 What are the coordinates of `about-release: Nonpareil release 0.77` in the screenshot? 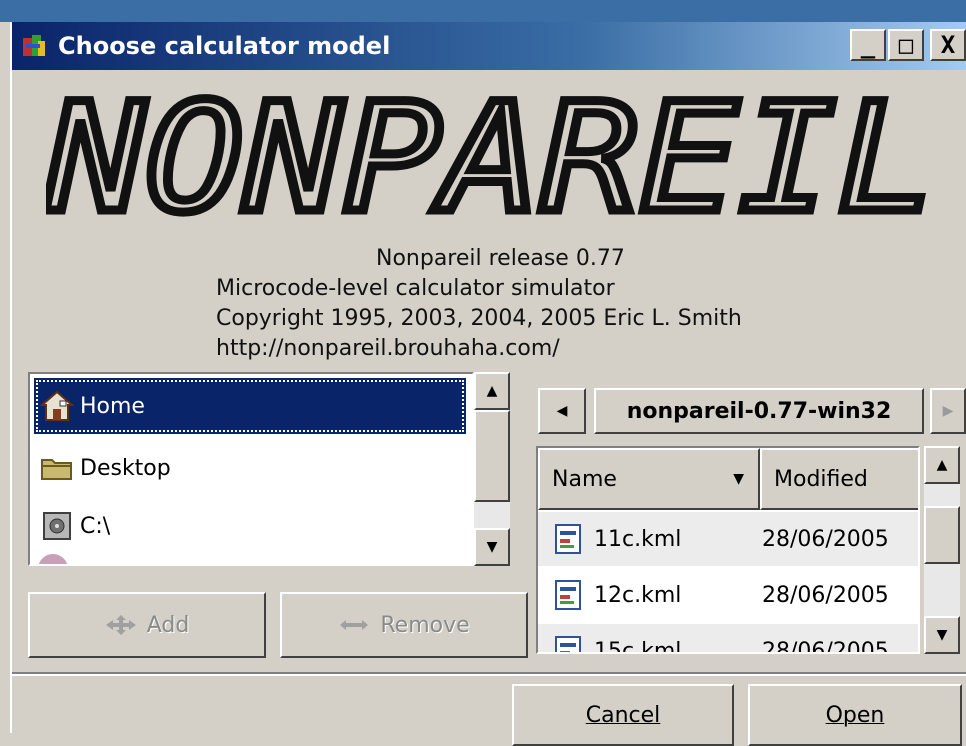 It's located at (500, 258).